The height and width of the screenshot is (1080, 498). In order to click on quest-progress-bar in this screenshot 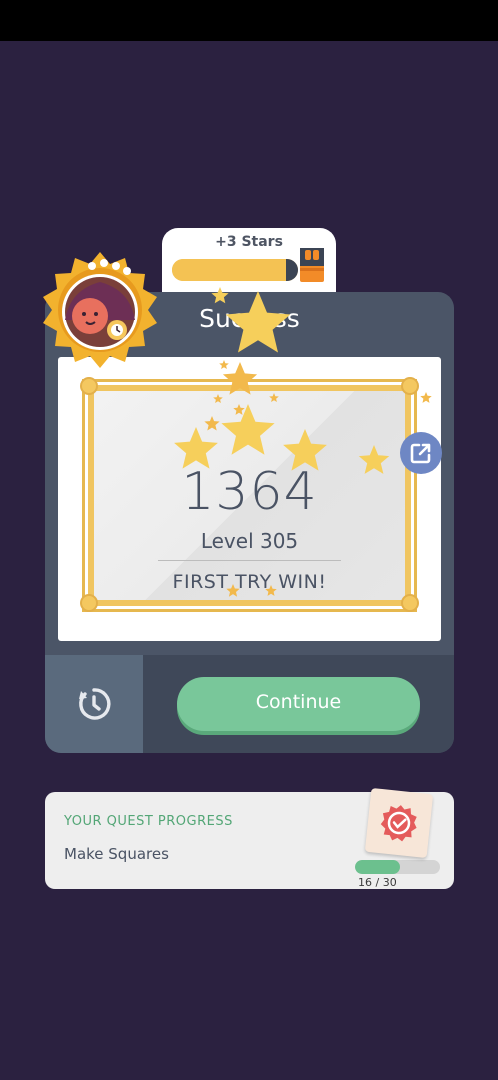, I will do `click(397, 867)`.